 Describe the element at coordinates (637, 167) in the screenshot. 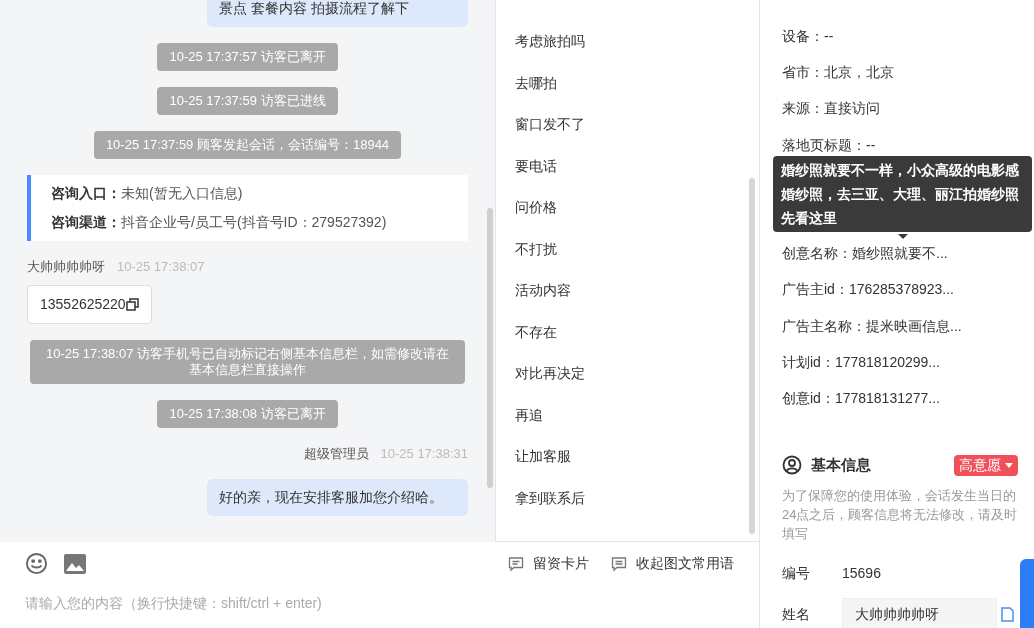

I see `quick-reply-item: 要电话` at that location.